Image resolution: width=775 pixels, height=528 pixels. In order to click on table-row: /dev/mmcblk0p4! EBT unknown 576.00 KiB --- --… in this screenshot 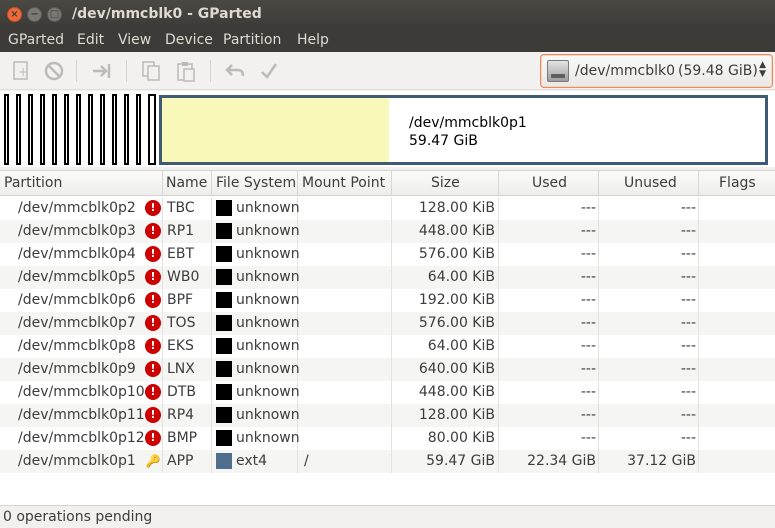, I will do `click(387, 254)`.